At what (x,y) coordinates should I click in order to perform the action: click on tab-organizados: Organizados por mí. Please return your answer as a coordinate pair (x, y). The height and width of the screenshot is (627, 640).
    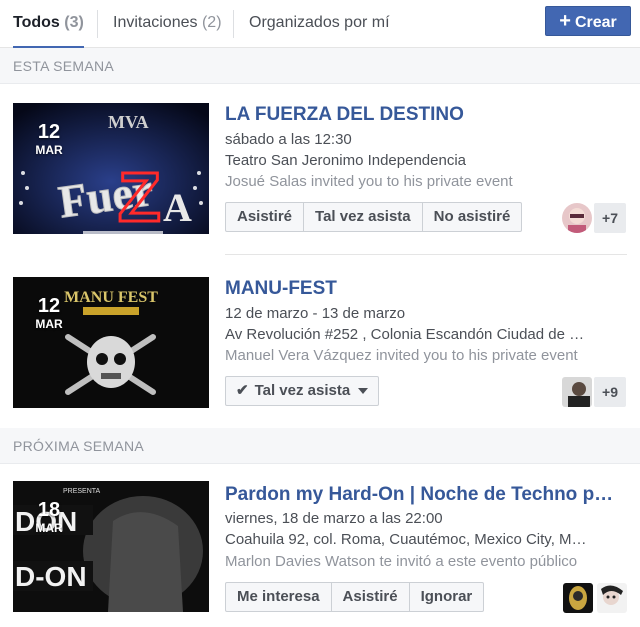
    Looking at the image, I should click on (319, 24).